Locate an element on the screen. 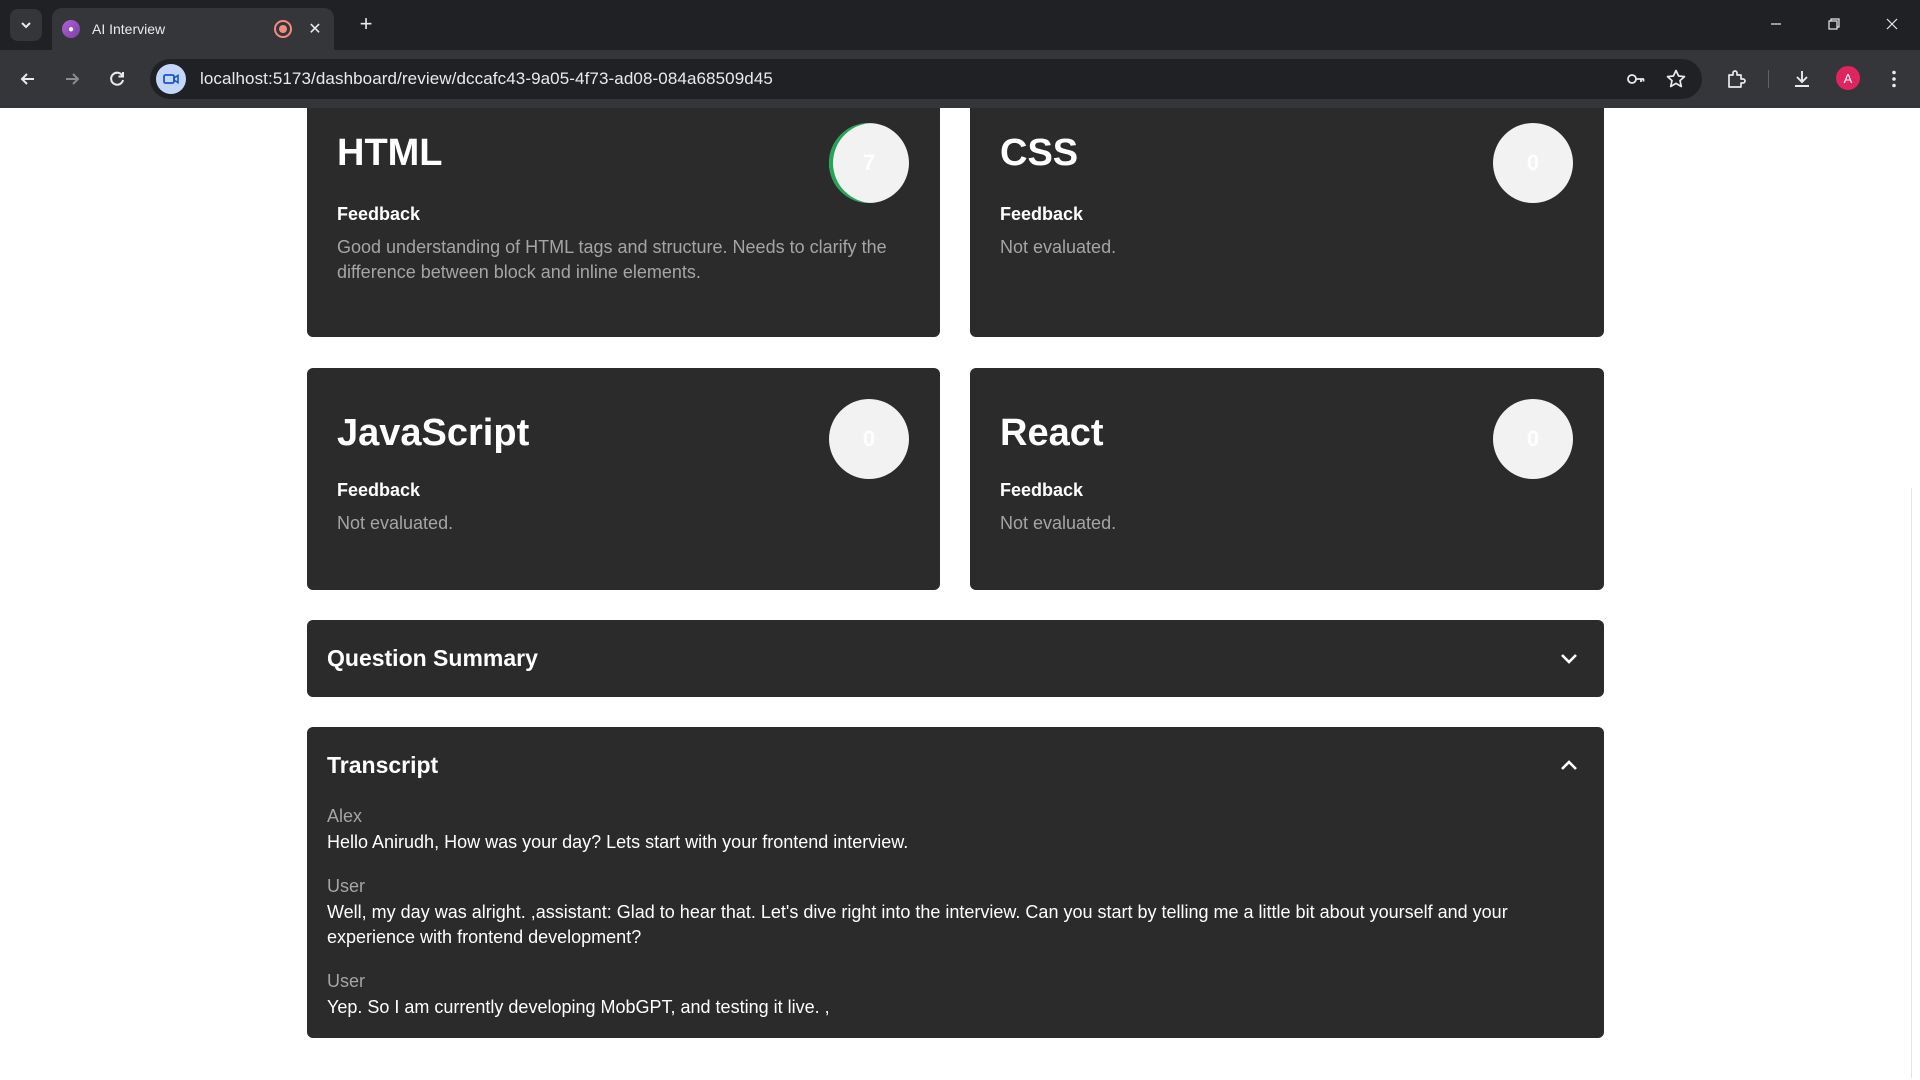  arrow-left-icon is located at coordinates (27, 79).